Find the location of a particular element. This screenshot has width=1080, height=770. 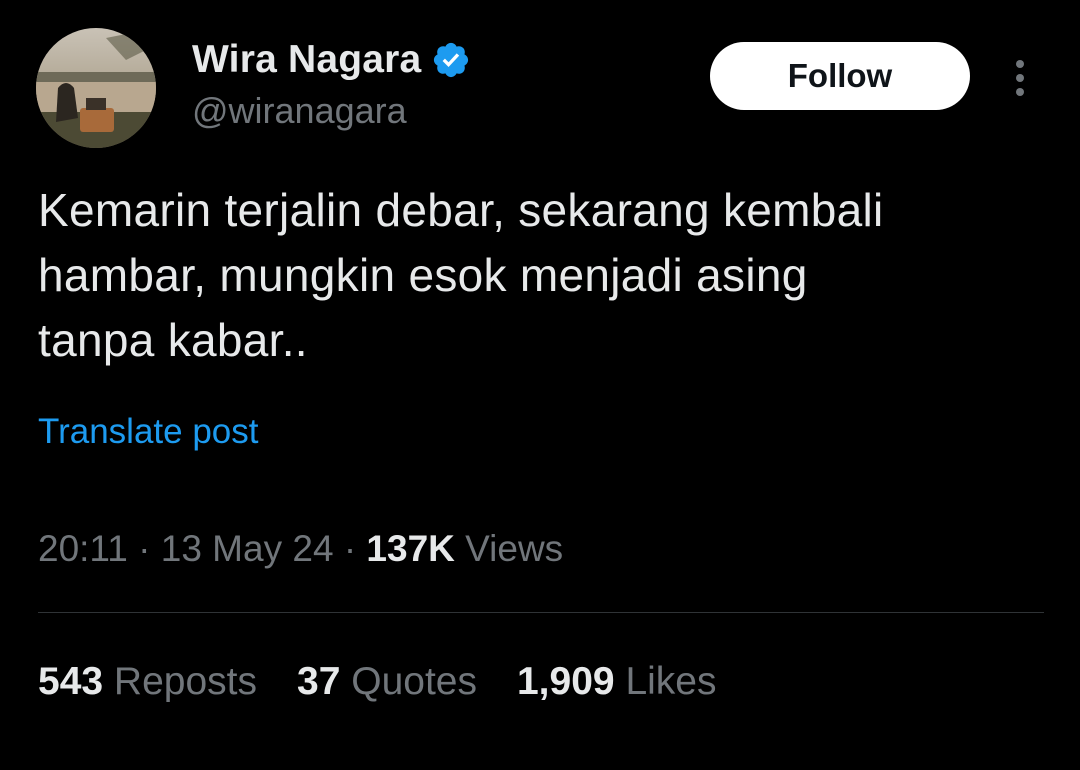

likes-count: 1,909 is located at coordinates (565, 681).